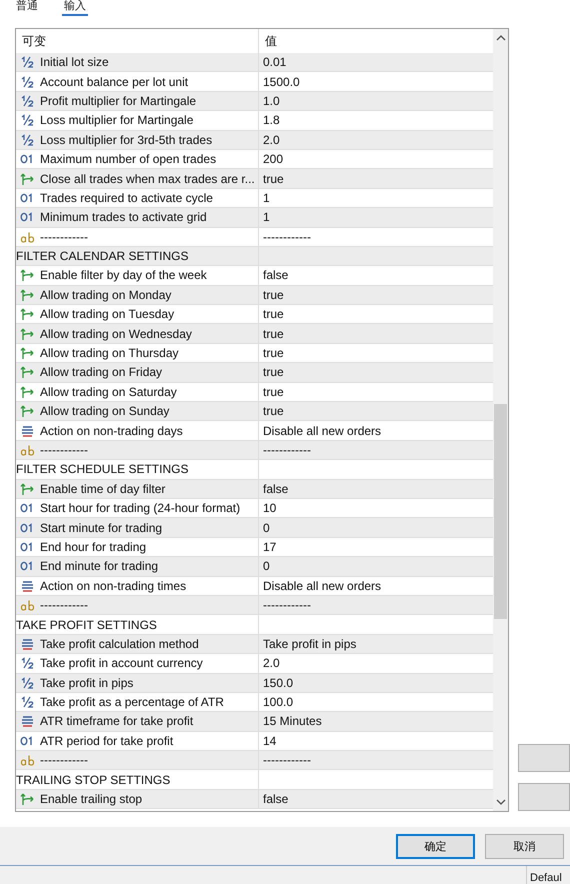 Image resolution: width=570 pixels, height=884 pixels. I want to click on parameter-name: Start minute for trading, so click(101, 527).